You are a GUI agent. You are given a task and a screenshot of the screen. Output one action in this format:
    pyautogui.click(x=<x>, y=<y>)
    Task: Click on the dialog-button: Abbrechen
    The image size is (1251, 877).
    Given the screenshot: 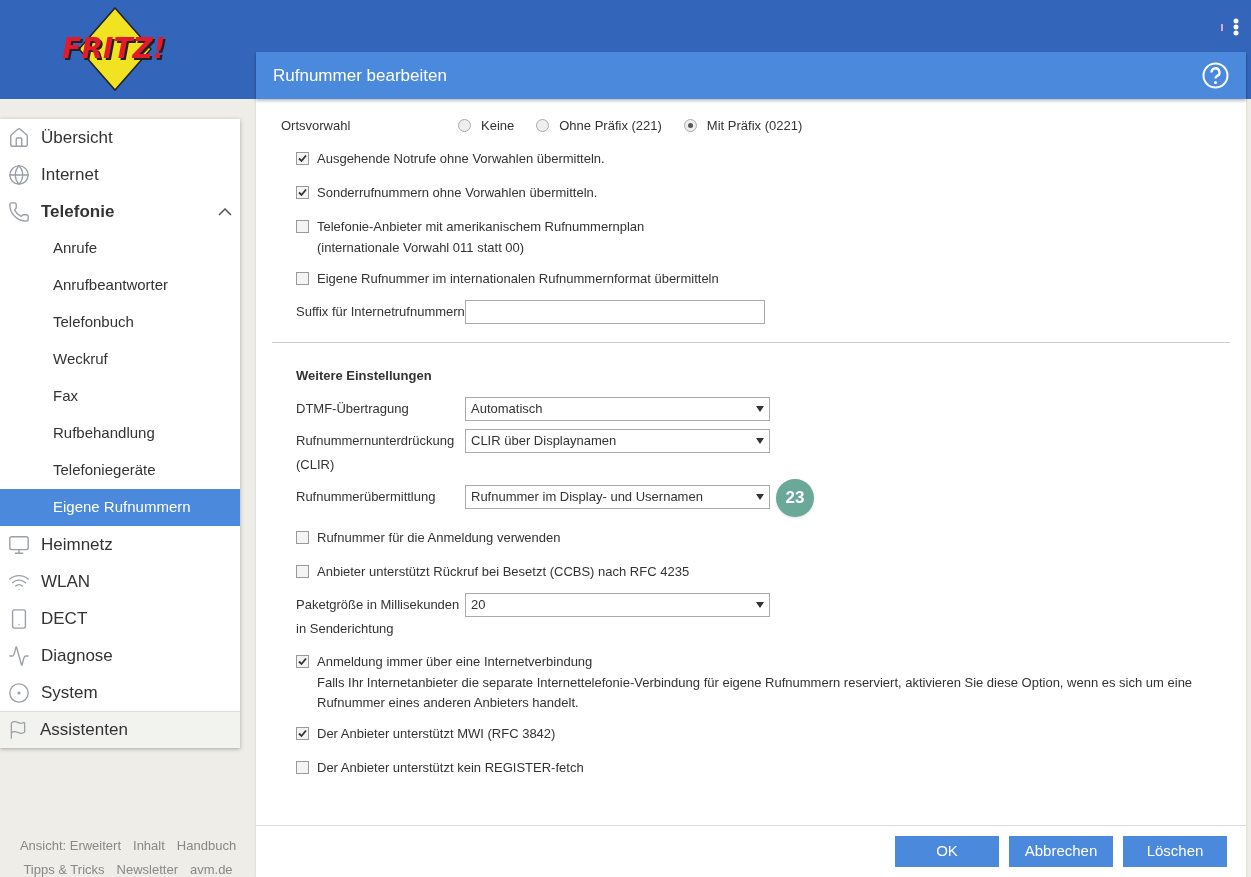 What is the action you would take?
    pyautogui.click(x=1061, y=851)
    